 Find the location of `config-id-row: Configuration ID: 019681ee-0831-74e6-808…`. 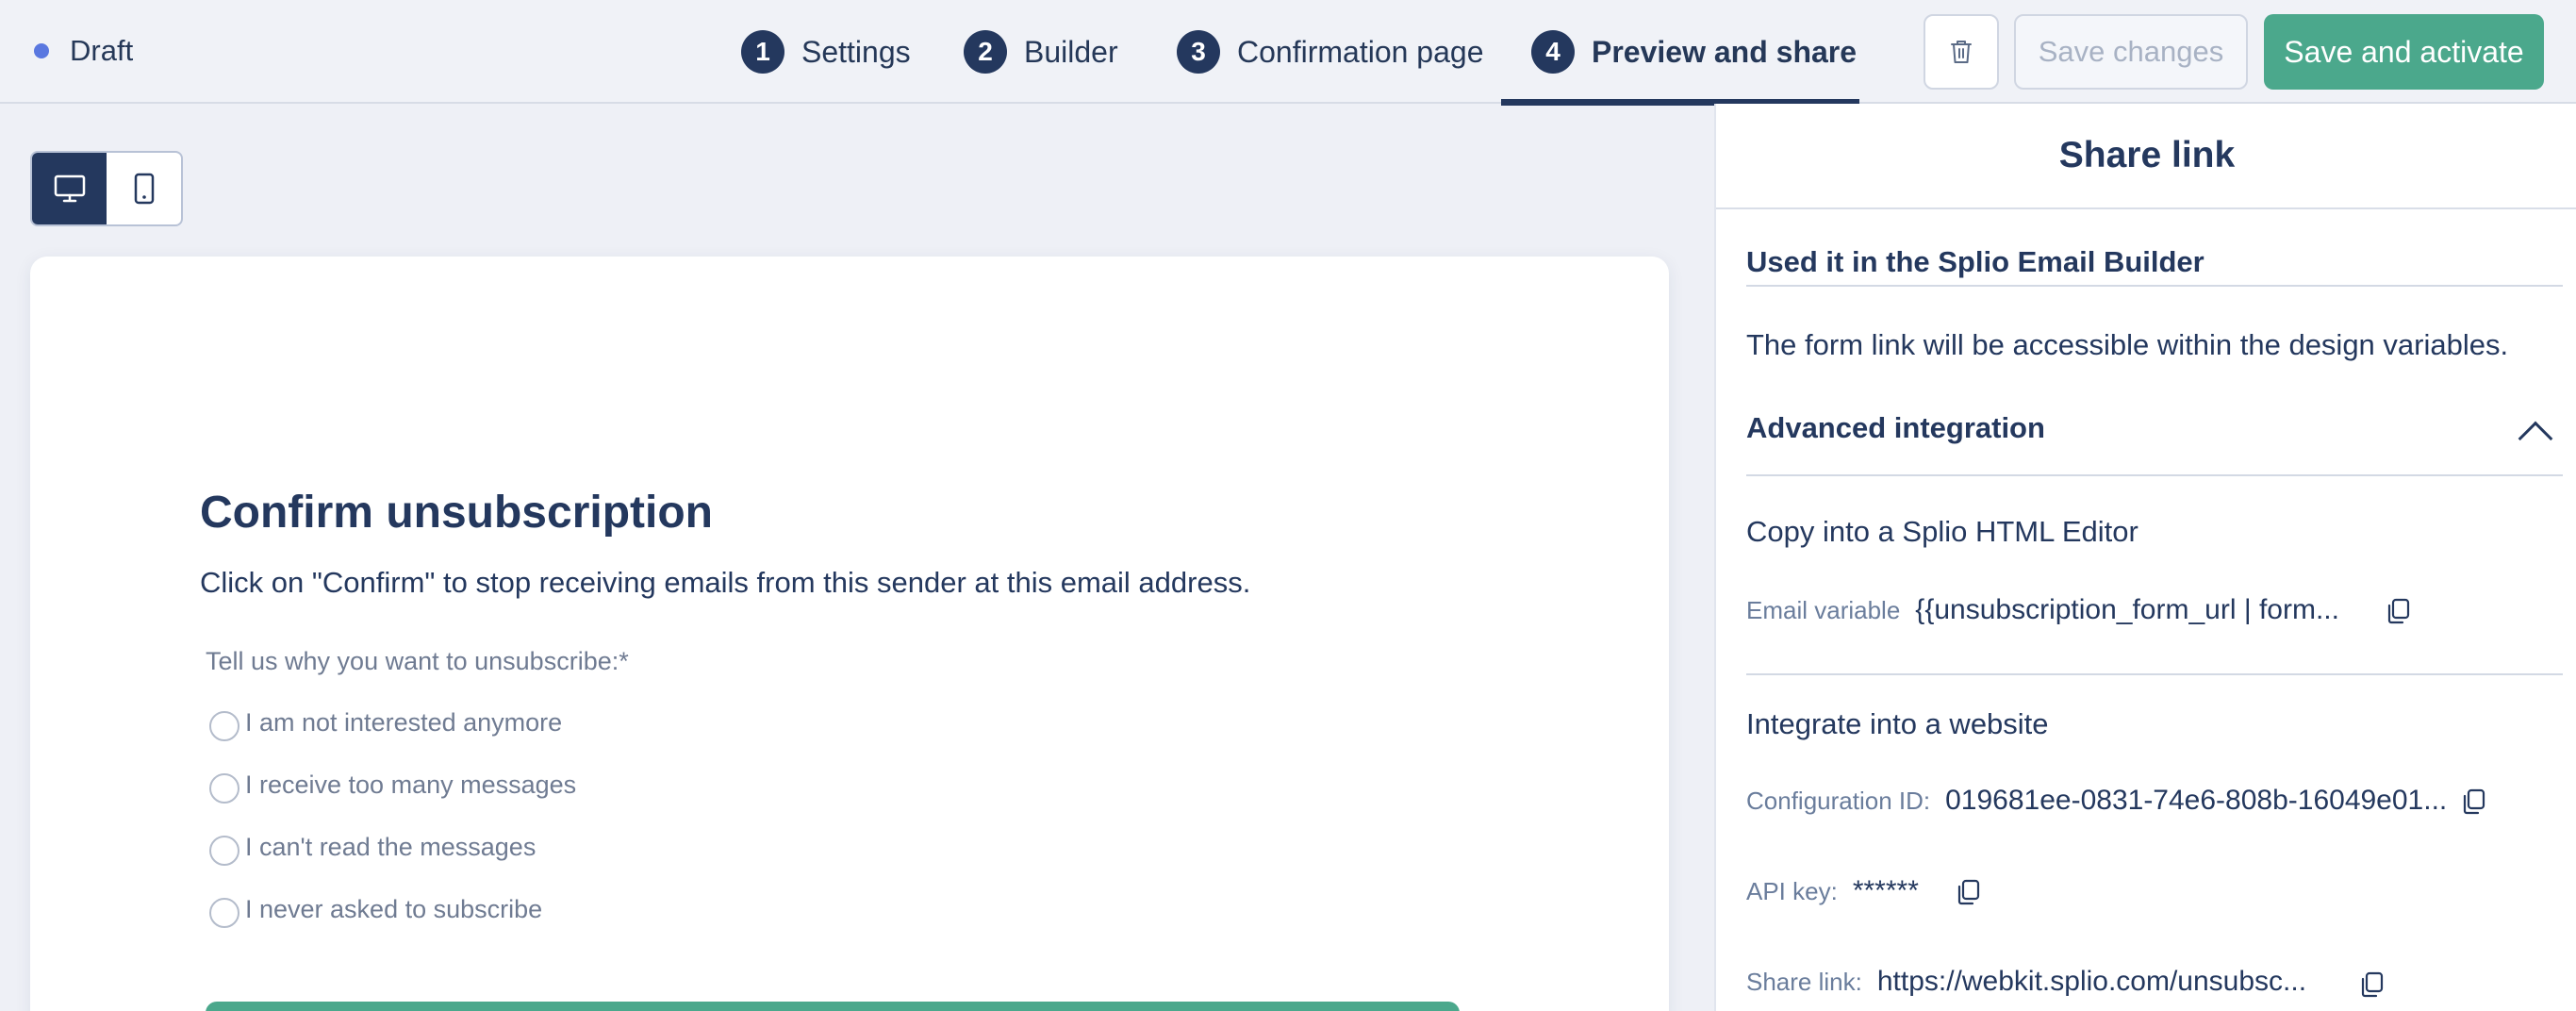

config-id-row: Configuration ID: 019681ee-0831-74e6-808… is located at coordinates (2096, 801).